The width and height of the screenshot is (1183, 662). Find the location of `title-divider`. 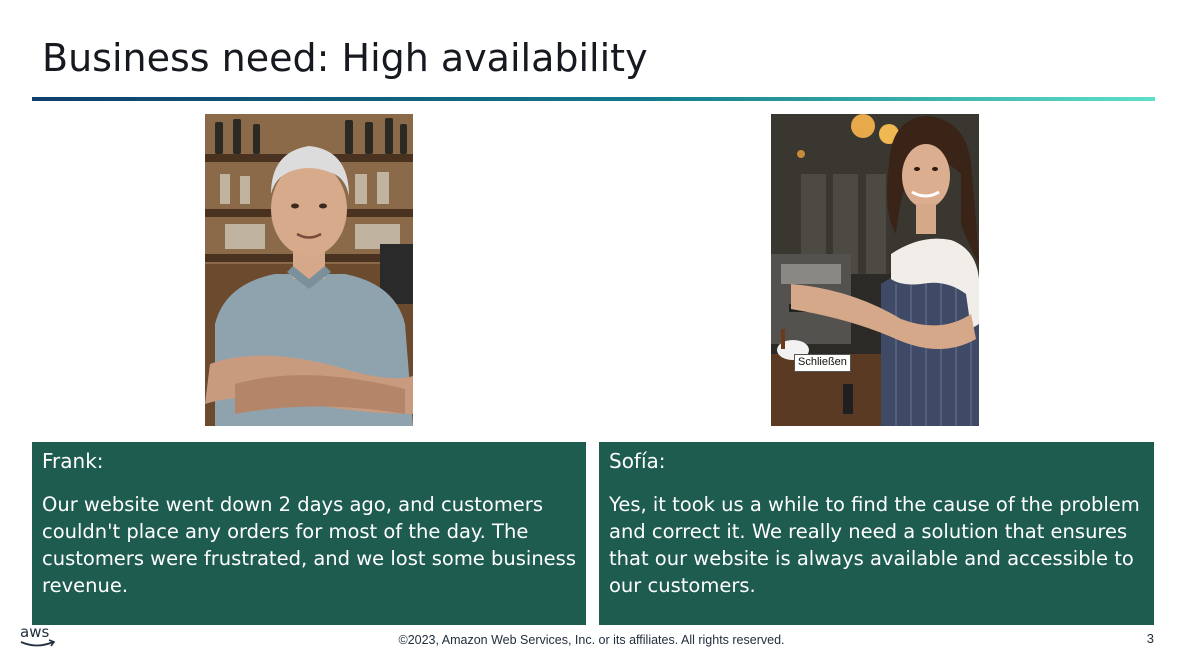

title-divider is located at coordinates (593, 99).